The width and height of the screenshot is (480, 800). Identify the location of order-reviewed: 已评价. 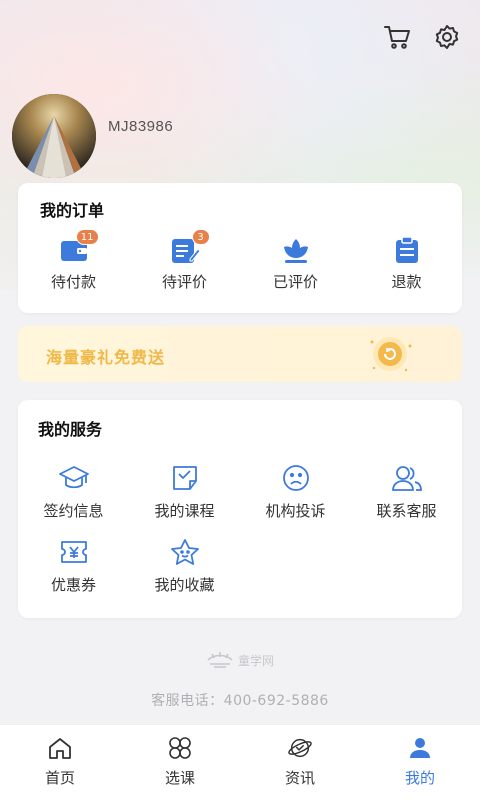
(295, 263).